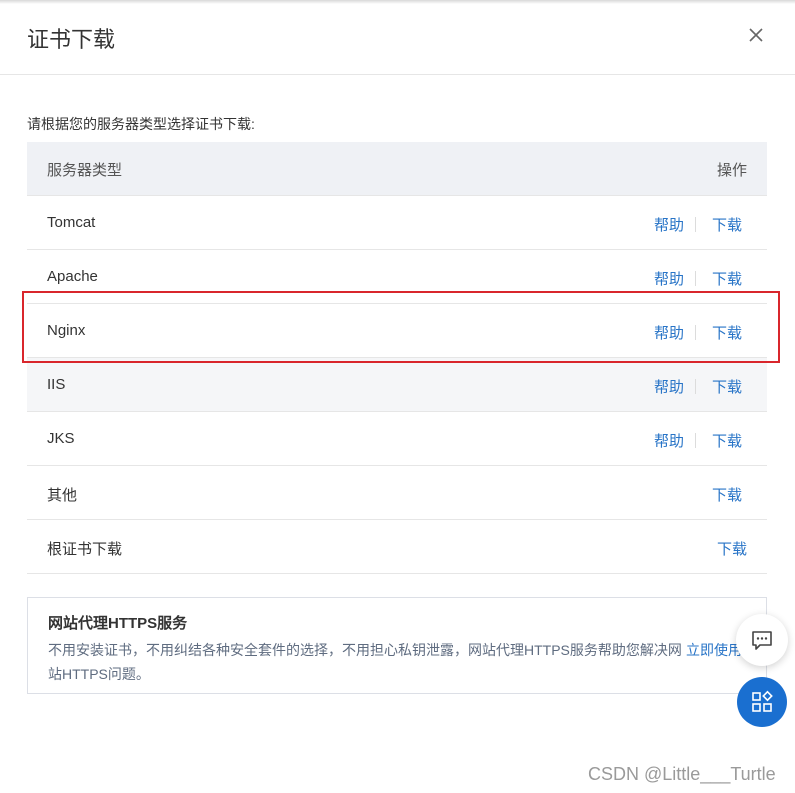 Image resolution: width=795 pixels, height=793 pixels. What do you see at coordinates (141, 124) in the screenshot?
I see `instruction-text: 请根据您的服务器类型选择证书下载:` at bounding box center [141, 124].